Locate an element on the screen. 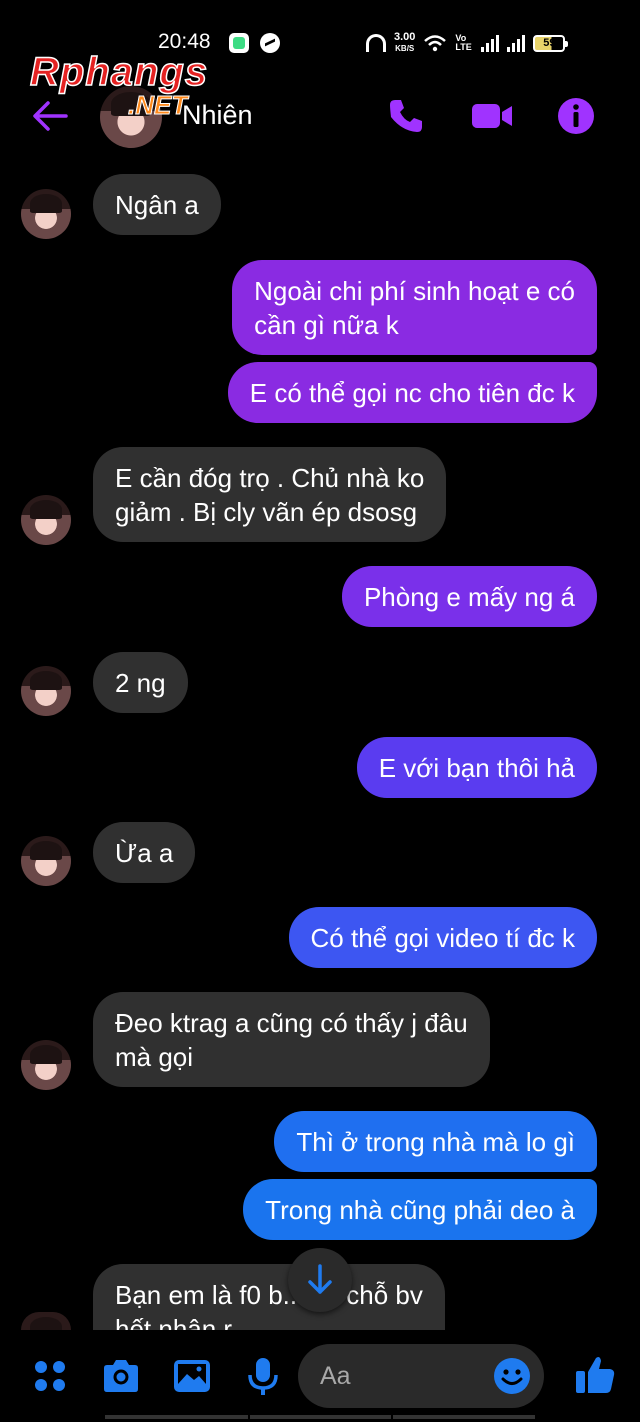 The height and width of the screenshot is (1422, 640). android-app-icon is located at coordinates (239, 43).